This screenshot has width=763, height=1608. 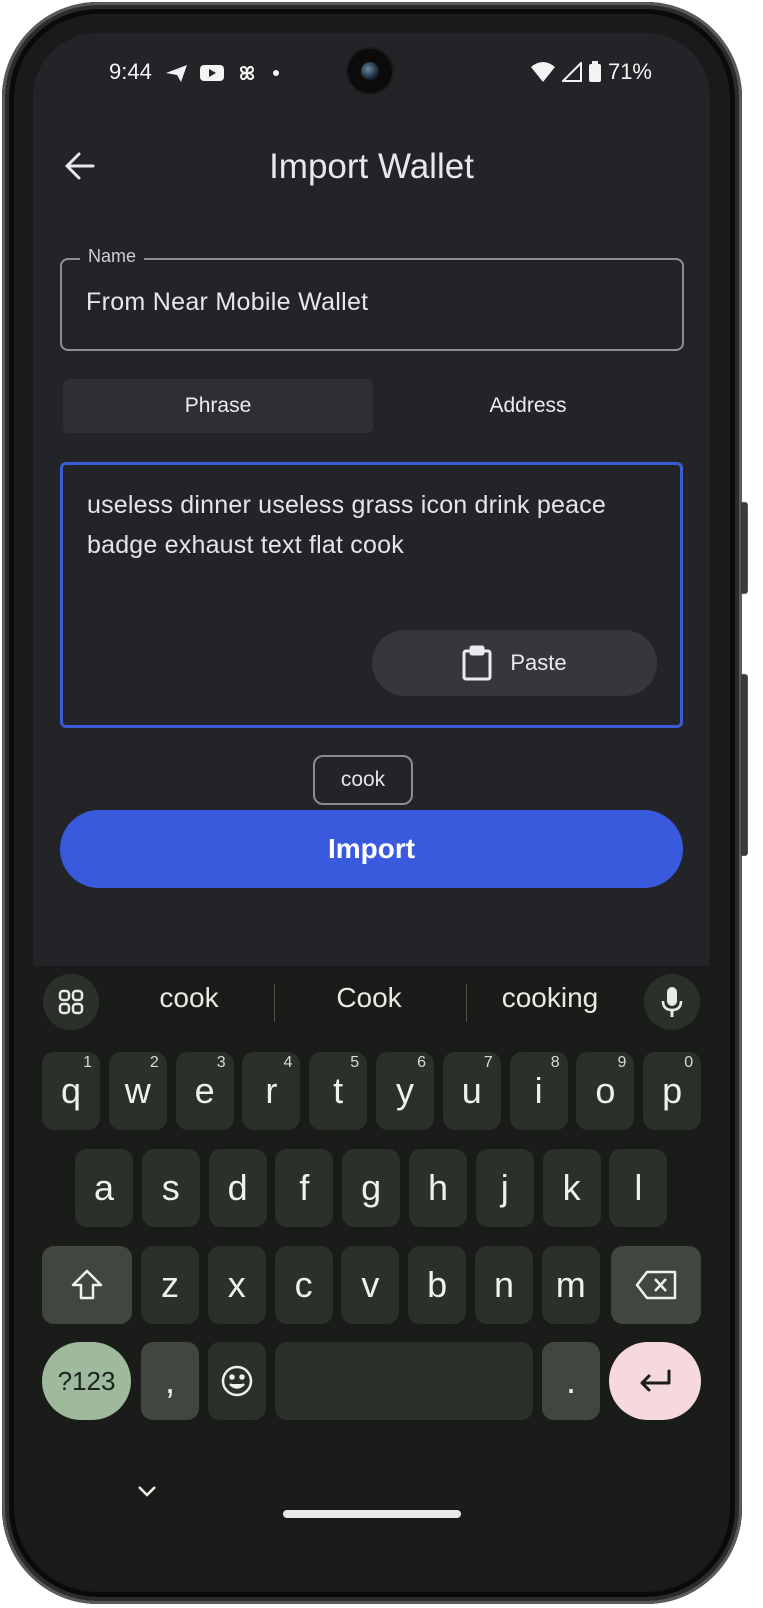 I want to click on key-label: t, so click(x=338, y=1090).